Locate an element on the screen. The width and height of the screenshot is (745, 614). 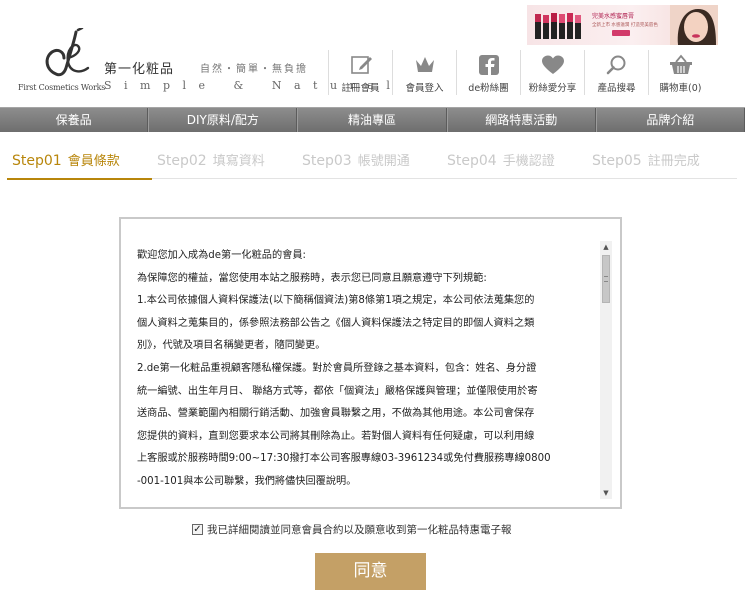
scrollbar-thumb is located at coordinates (606, 279).